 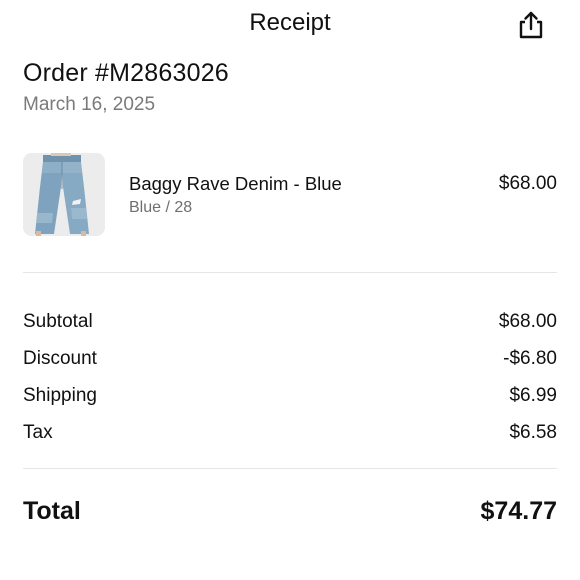 I want to click on summary-value: $6.58, so click(x=533, y=432).